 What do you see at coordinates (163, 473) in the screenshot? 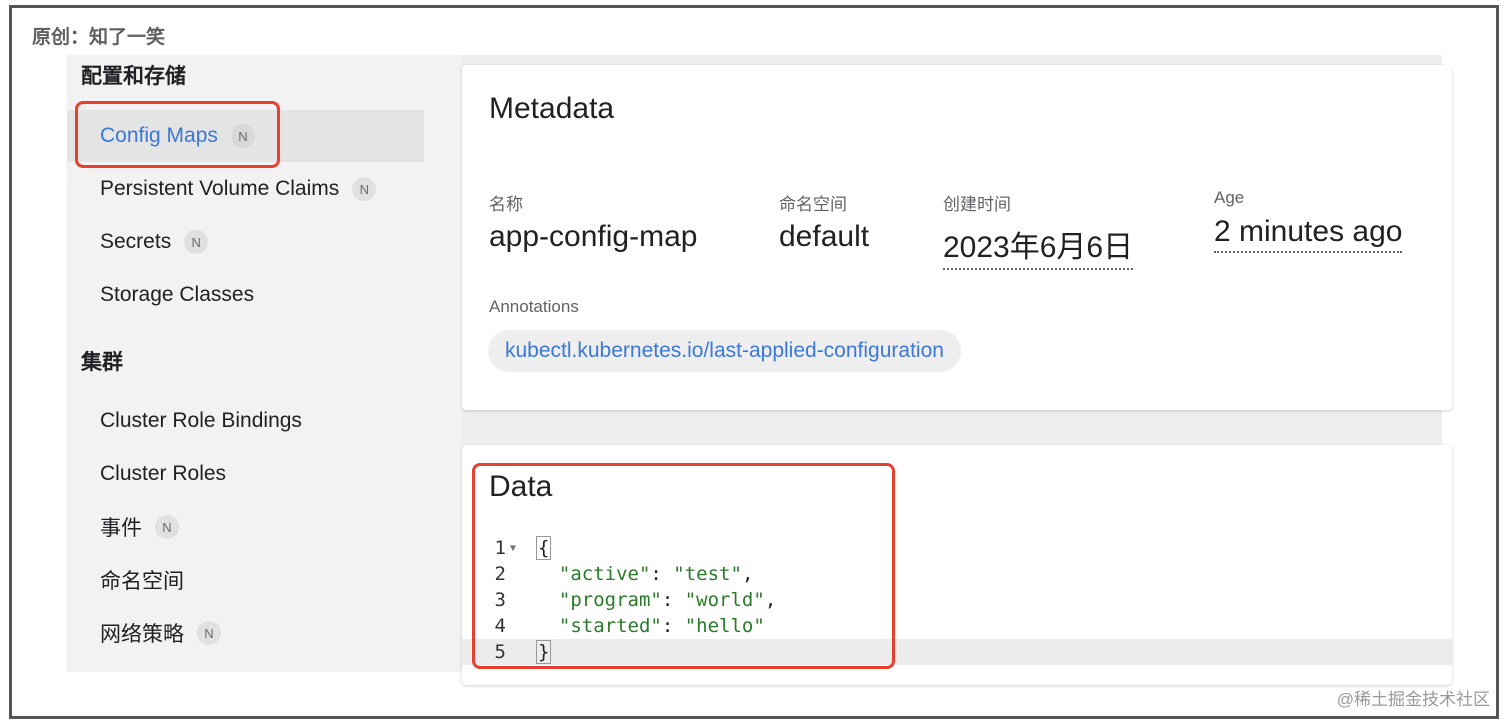
I see `sidebar-item-label: Cluster Roles` at bounding box center [163, 473].